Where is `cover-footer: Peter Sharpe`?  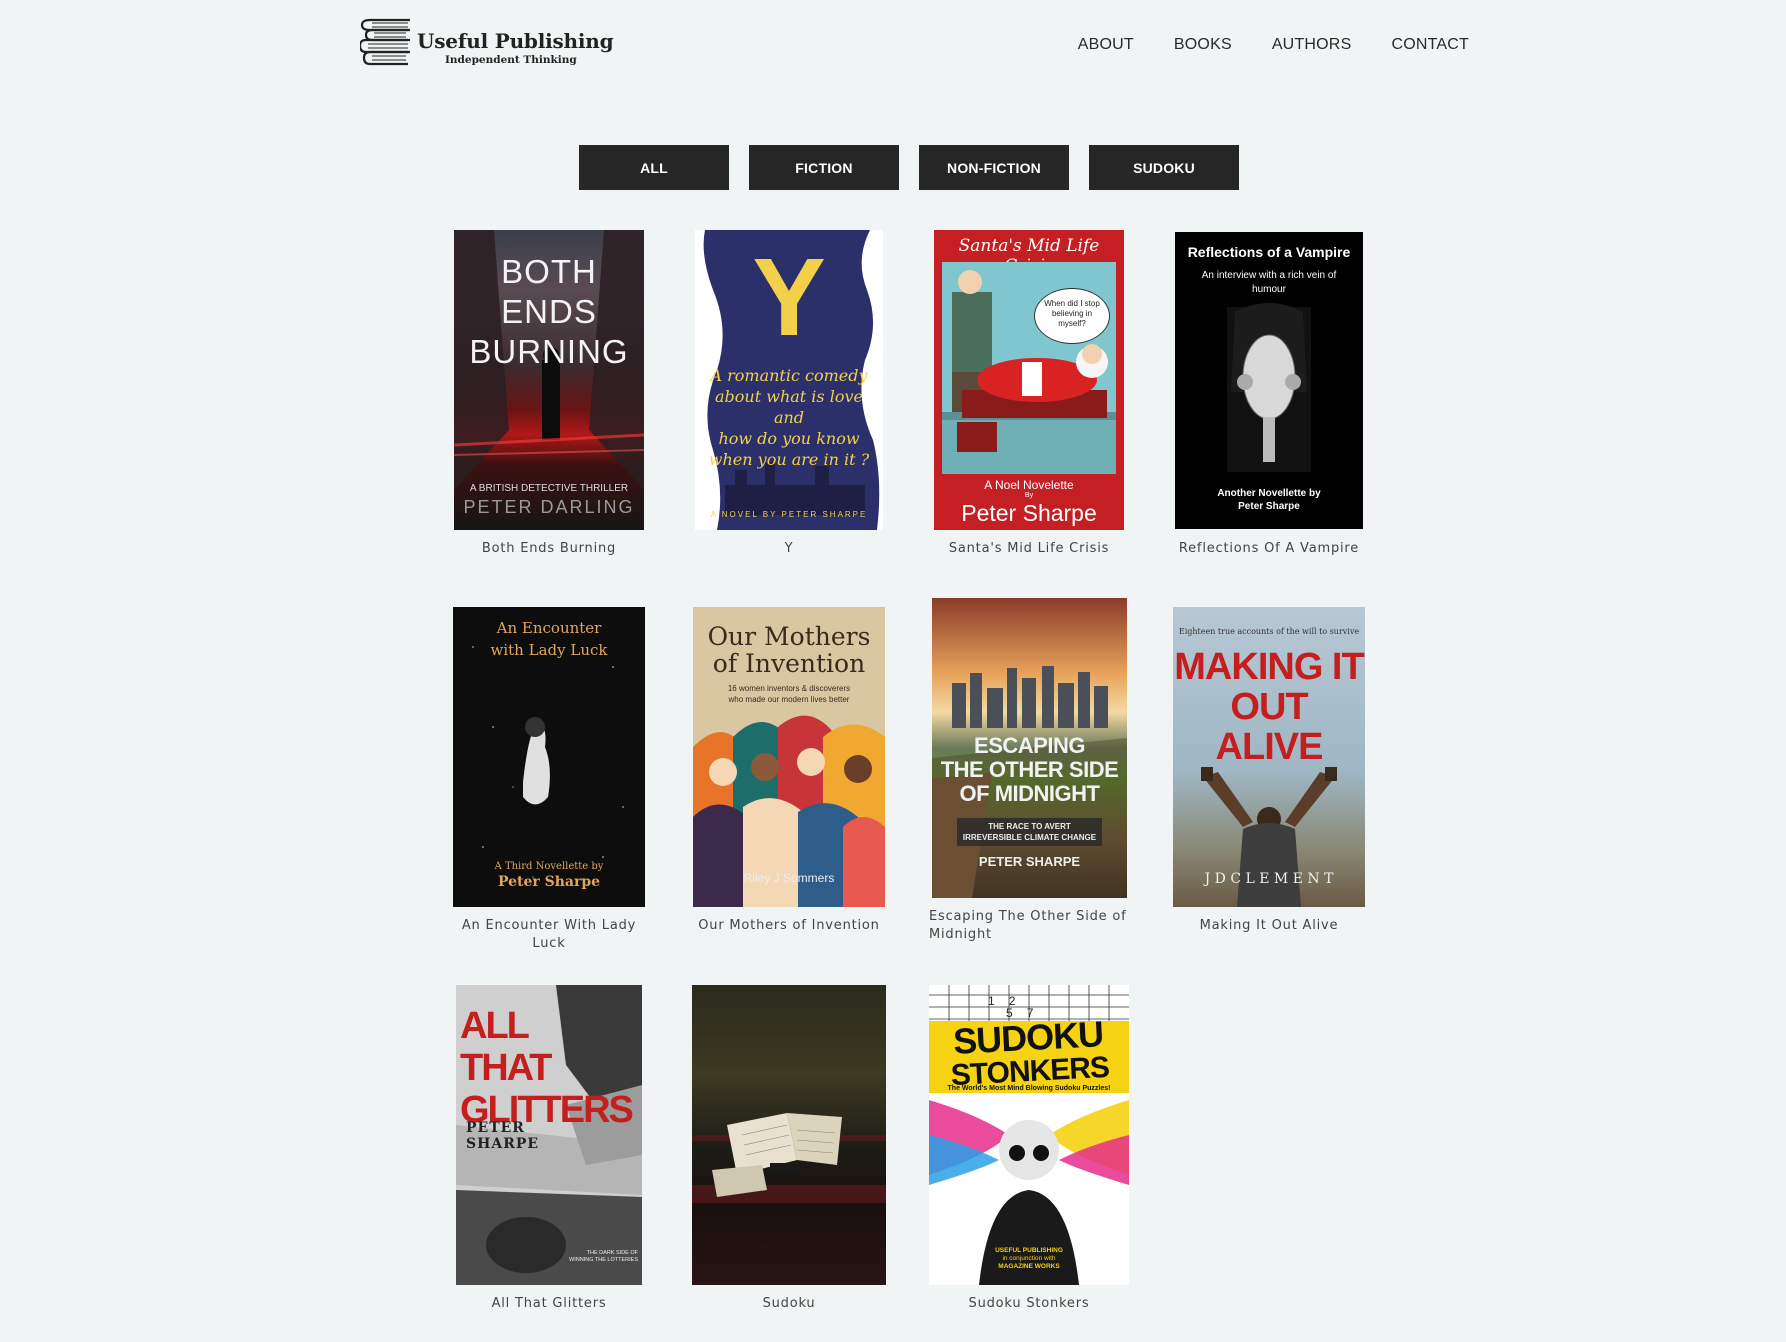 cover-footer: Peter Sharpe is located at coordinates (1269, 506).